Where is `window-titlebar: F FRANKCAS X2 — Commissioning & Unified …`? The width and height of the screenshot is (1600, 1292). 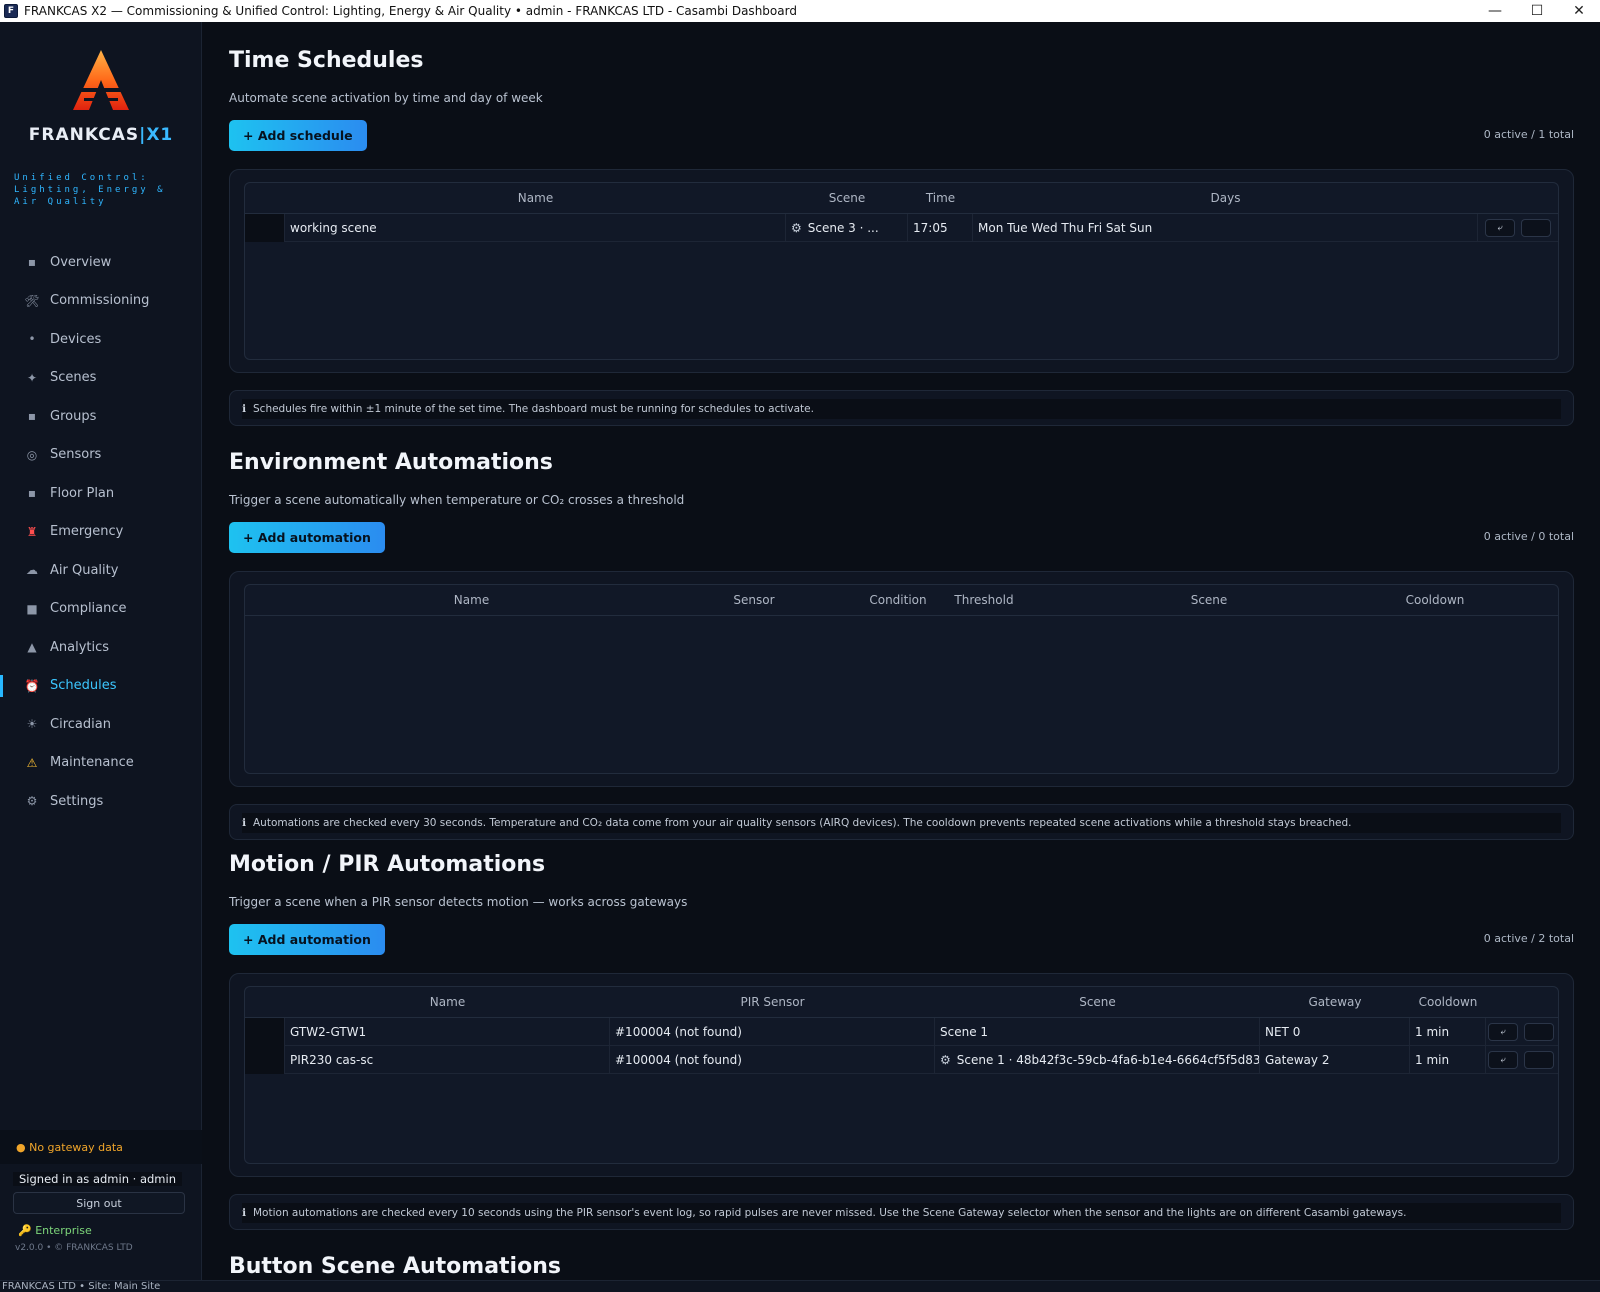
window-titlebar: F FRANKCAS X2 — Commissioning & Unified … is located at coordinates (800, 11).